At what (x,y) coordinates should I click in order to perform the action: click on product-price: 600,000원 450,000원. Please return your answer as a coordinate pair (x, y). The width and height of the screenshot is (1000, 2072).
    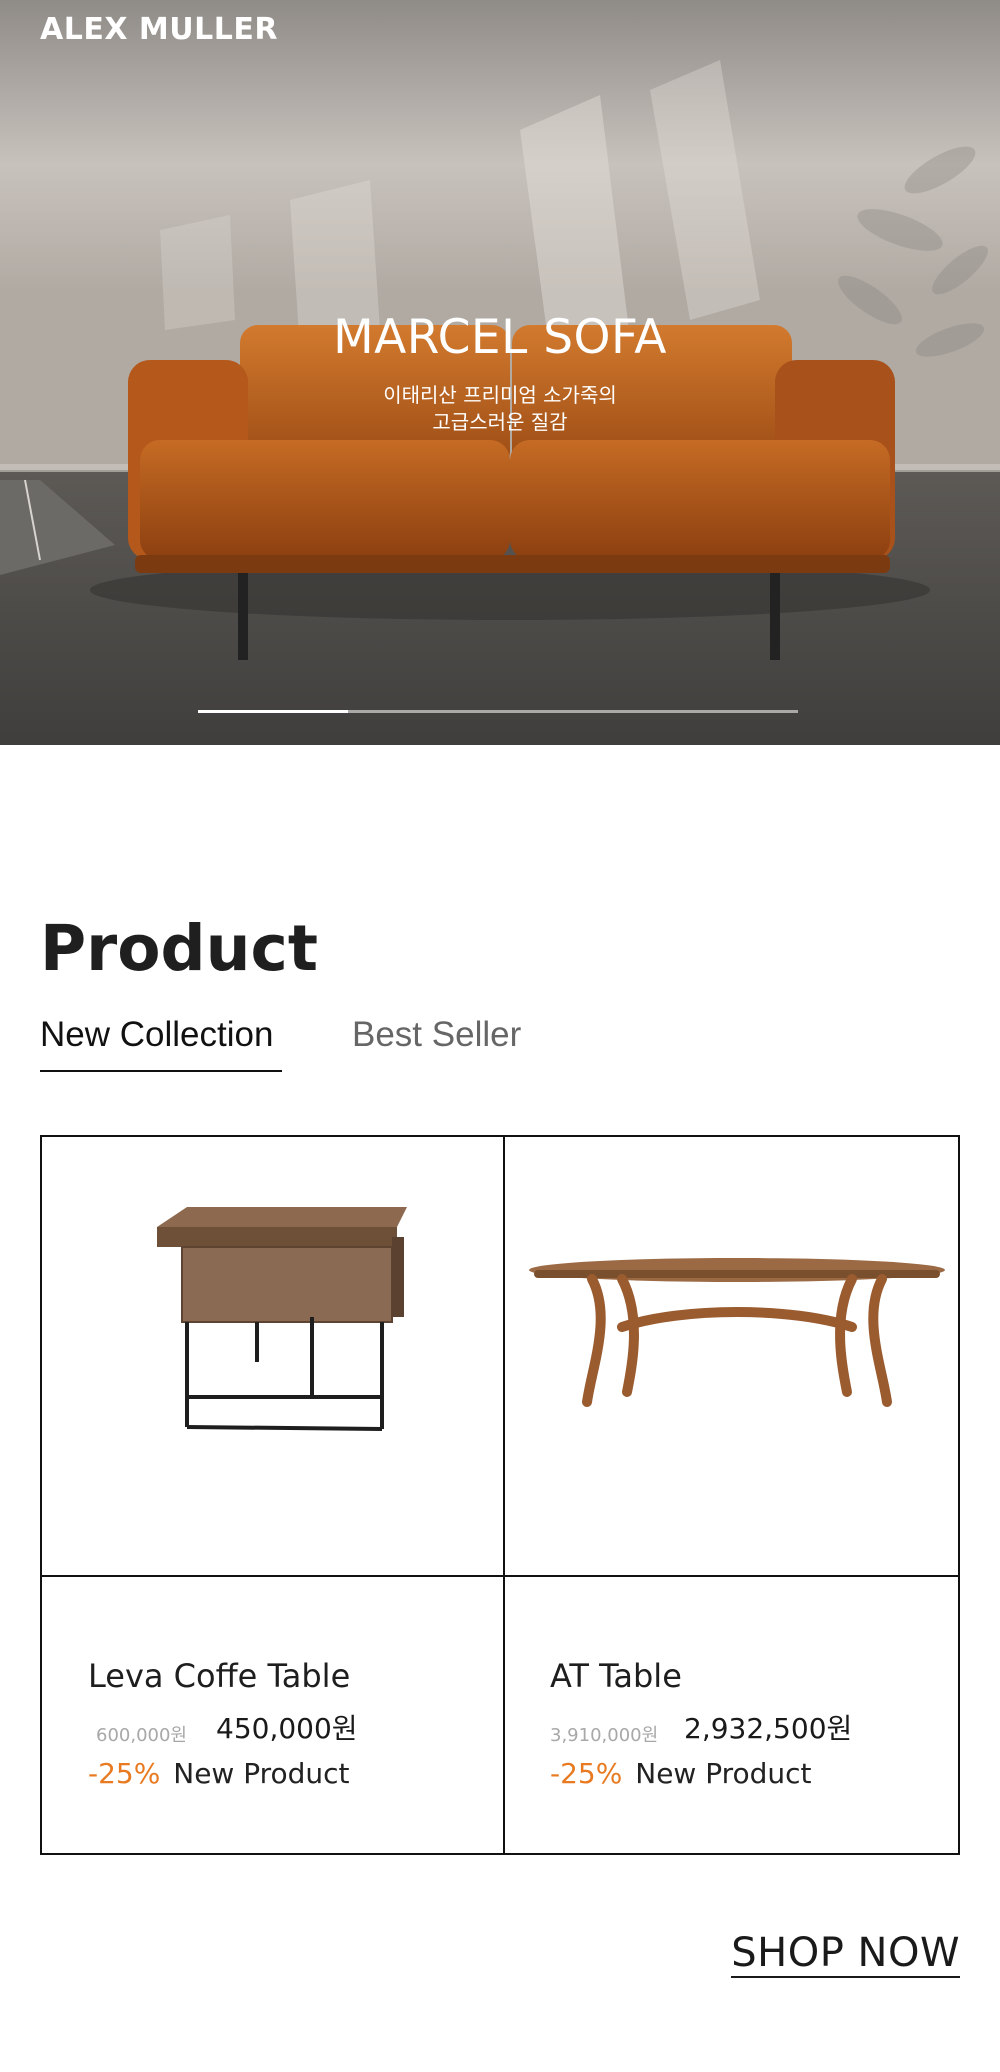
    Looking at the image, I should click on (236, 1727).